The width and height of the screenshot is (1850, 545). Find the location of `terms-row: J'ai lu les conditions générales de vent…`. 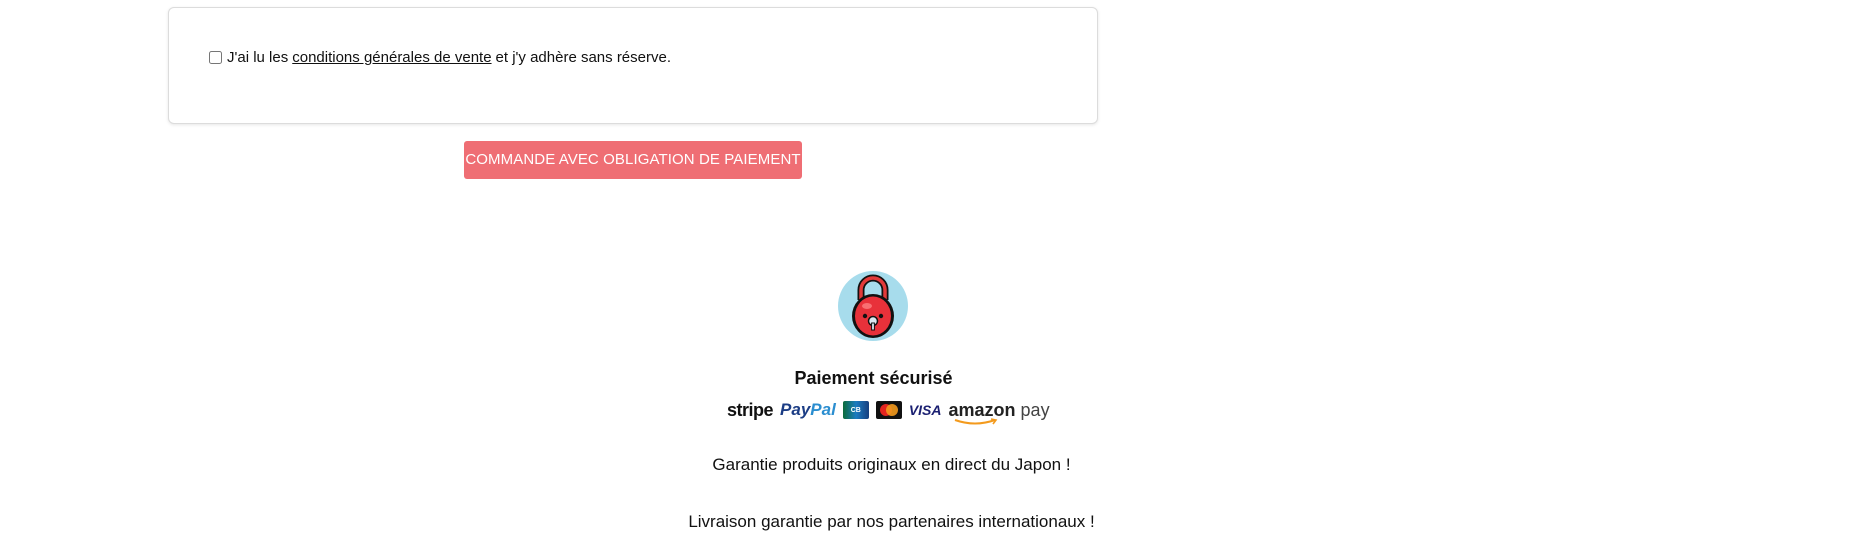

terms-row: J'ai lu les conditions générales de vent… is located at coordinates (440, 57).